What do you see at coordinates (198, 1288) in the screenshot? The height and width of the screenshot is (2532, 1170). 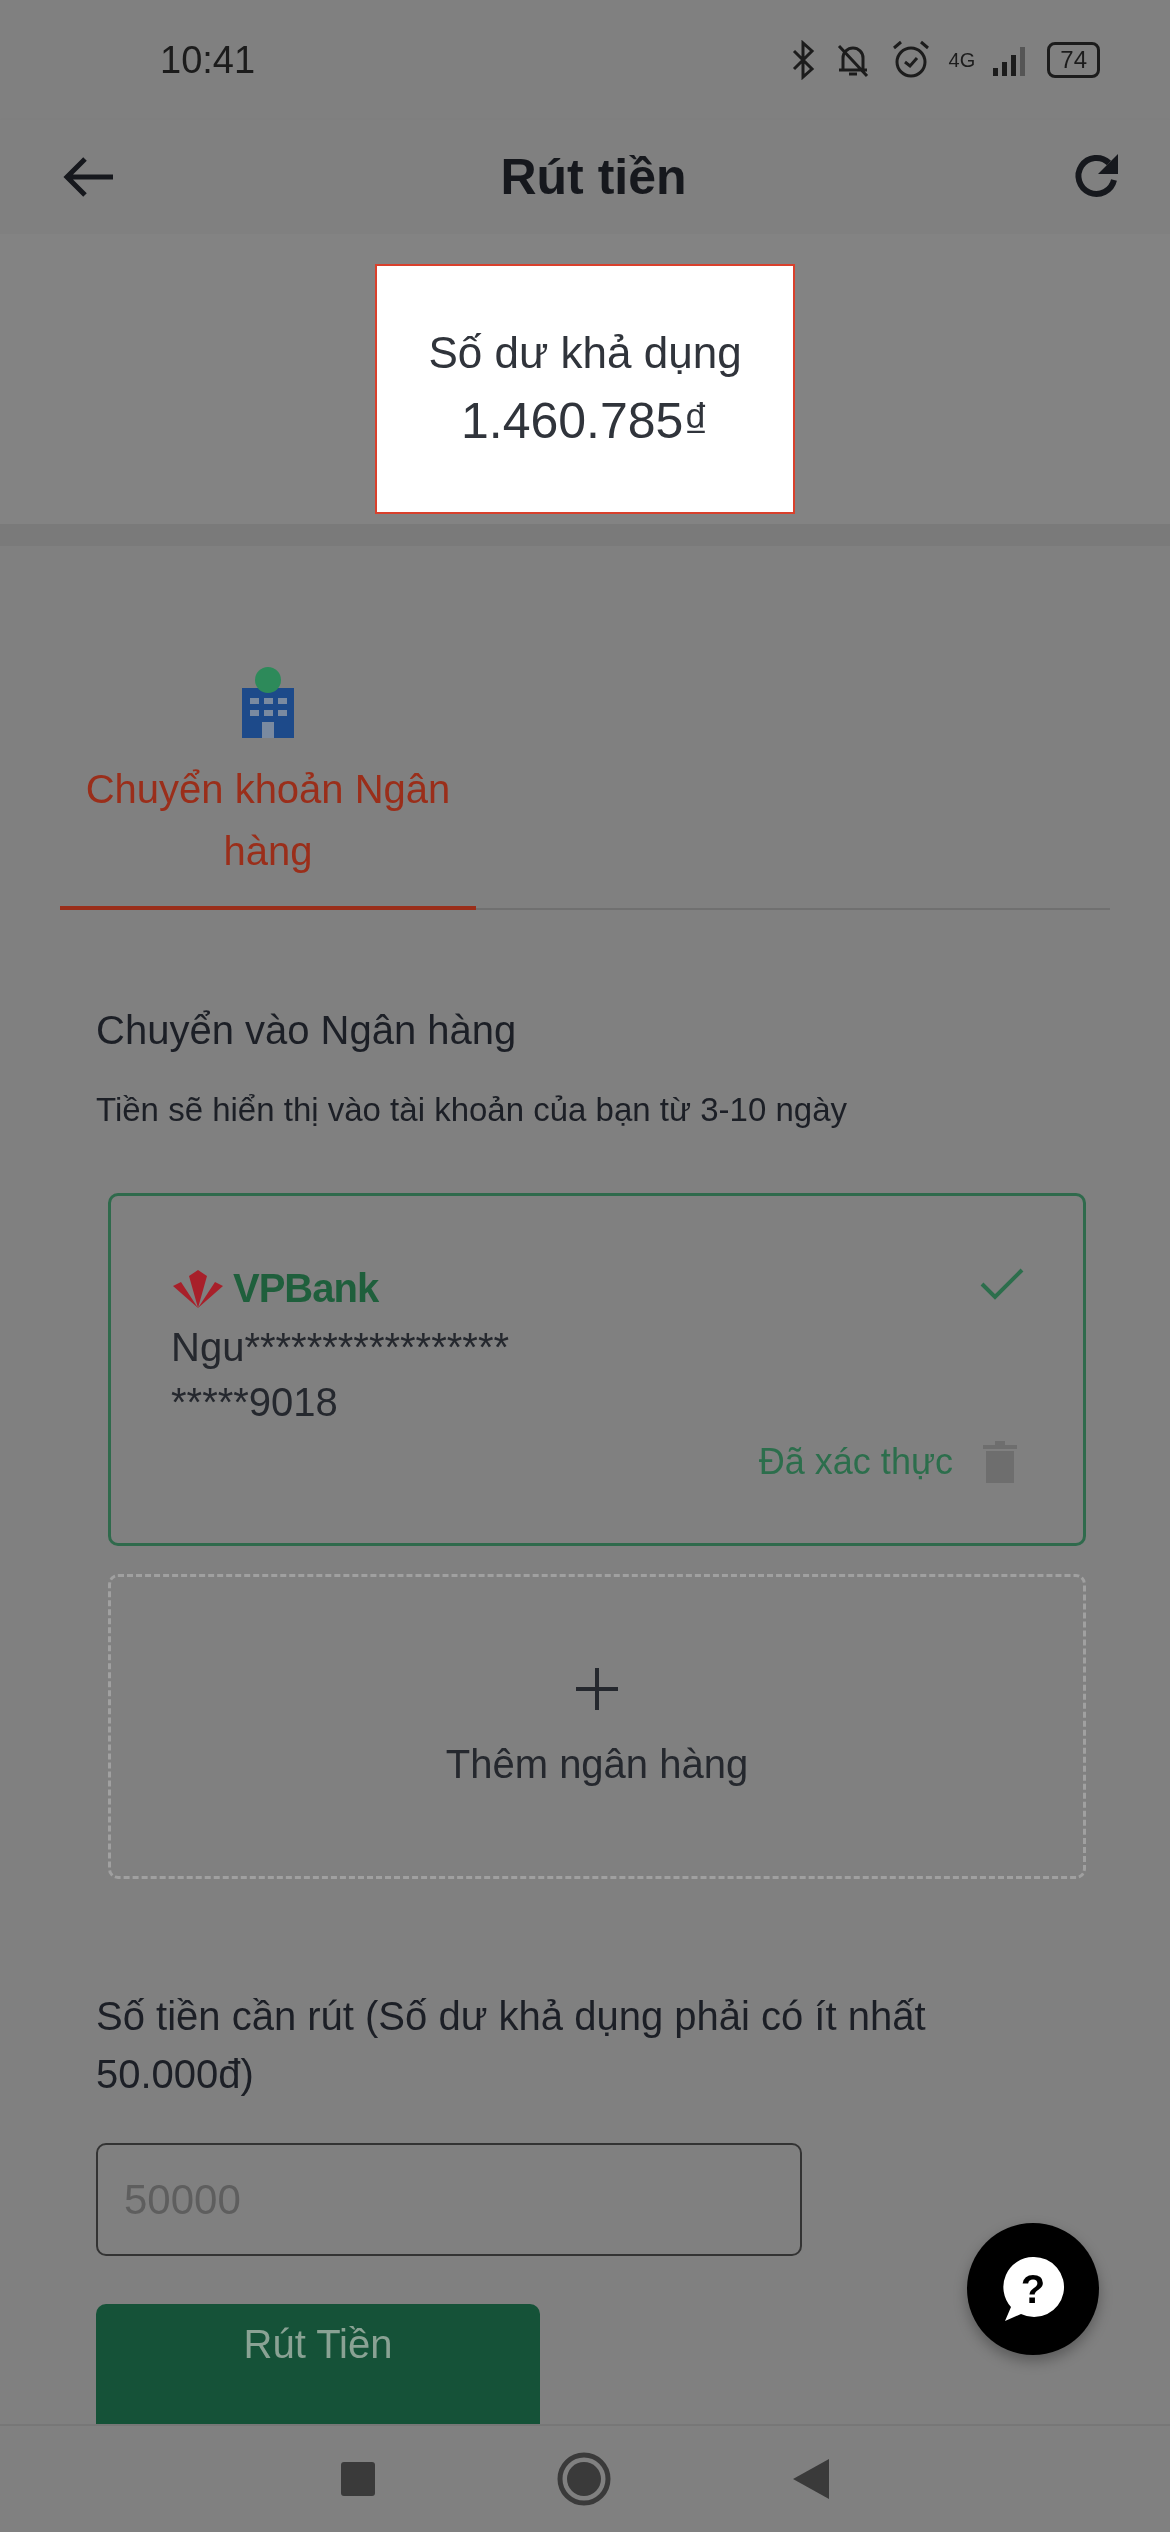 I see `bank-logo-icon` at bounding box center [198, 1288].